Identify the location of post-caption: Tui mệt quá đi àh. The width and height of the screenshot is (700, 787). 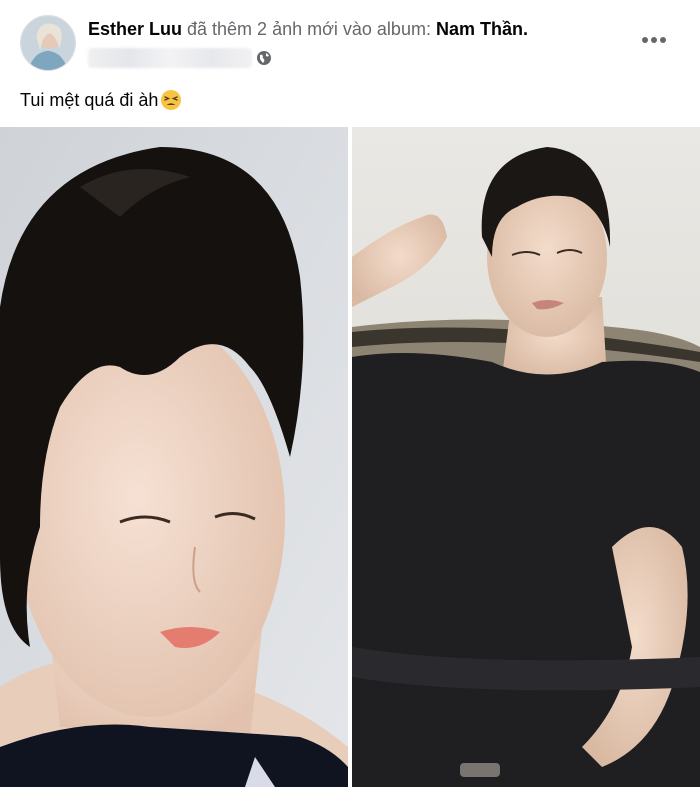
(101, 100).